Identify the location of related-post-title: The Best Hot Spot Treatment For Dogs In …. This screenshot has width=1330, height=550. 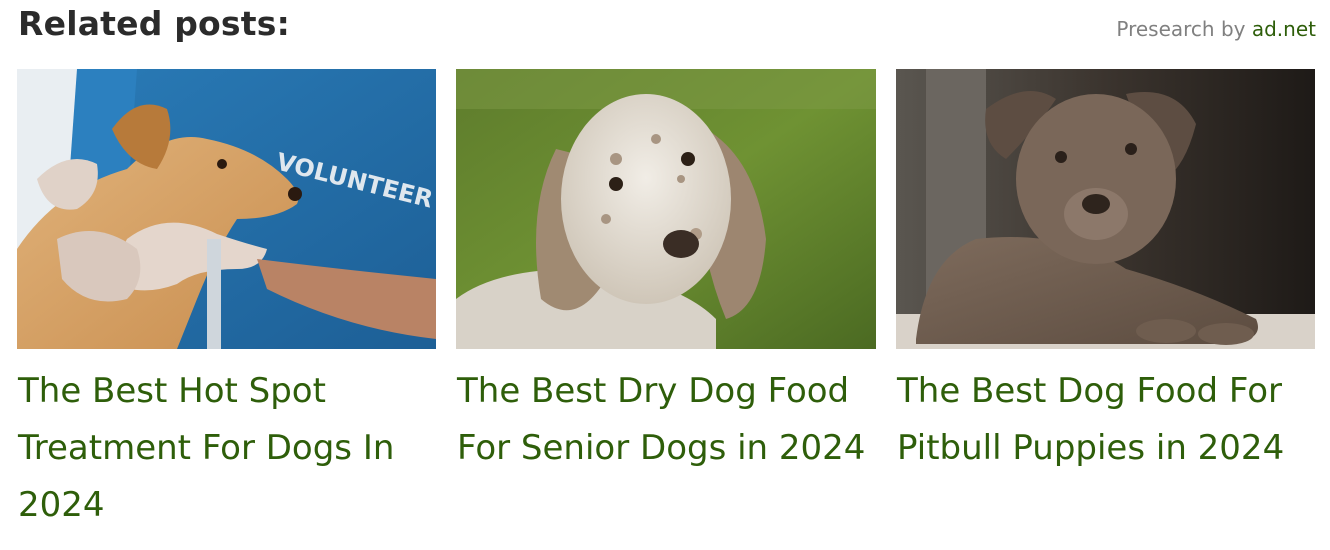
(227, 448).